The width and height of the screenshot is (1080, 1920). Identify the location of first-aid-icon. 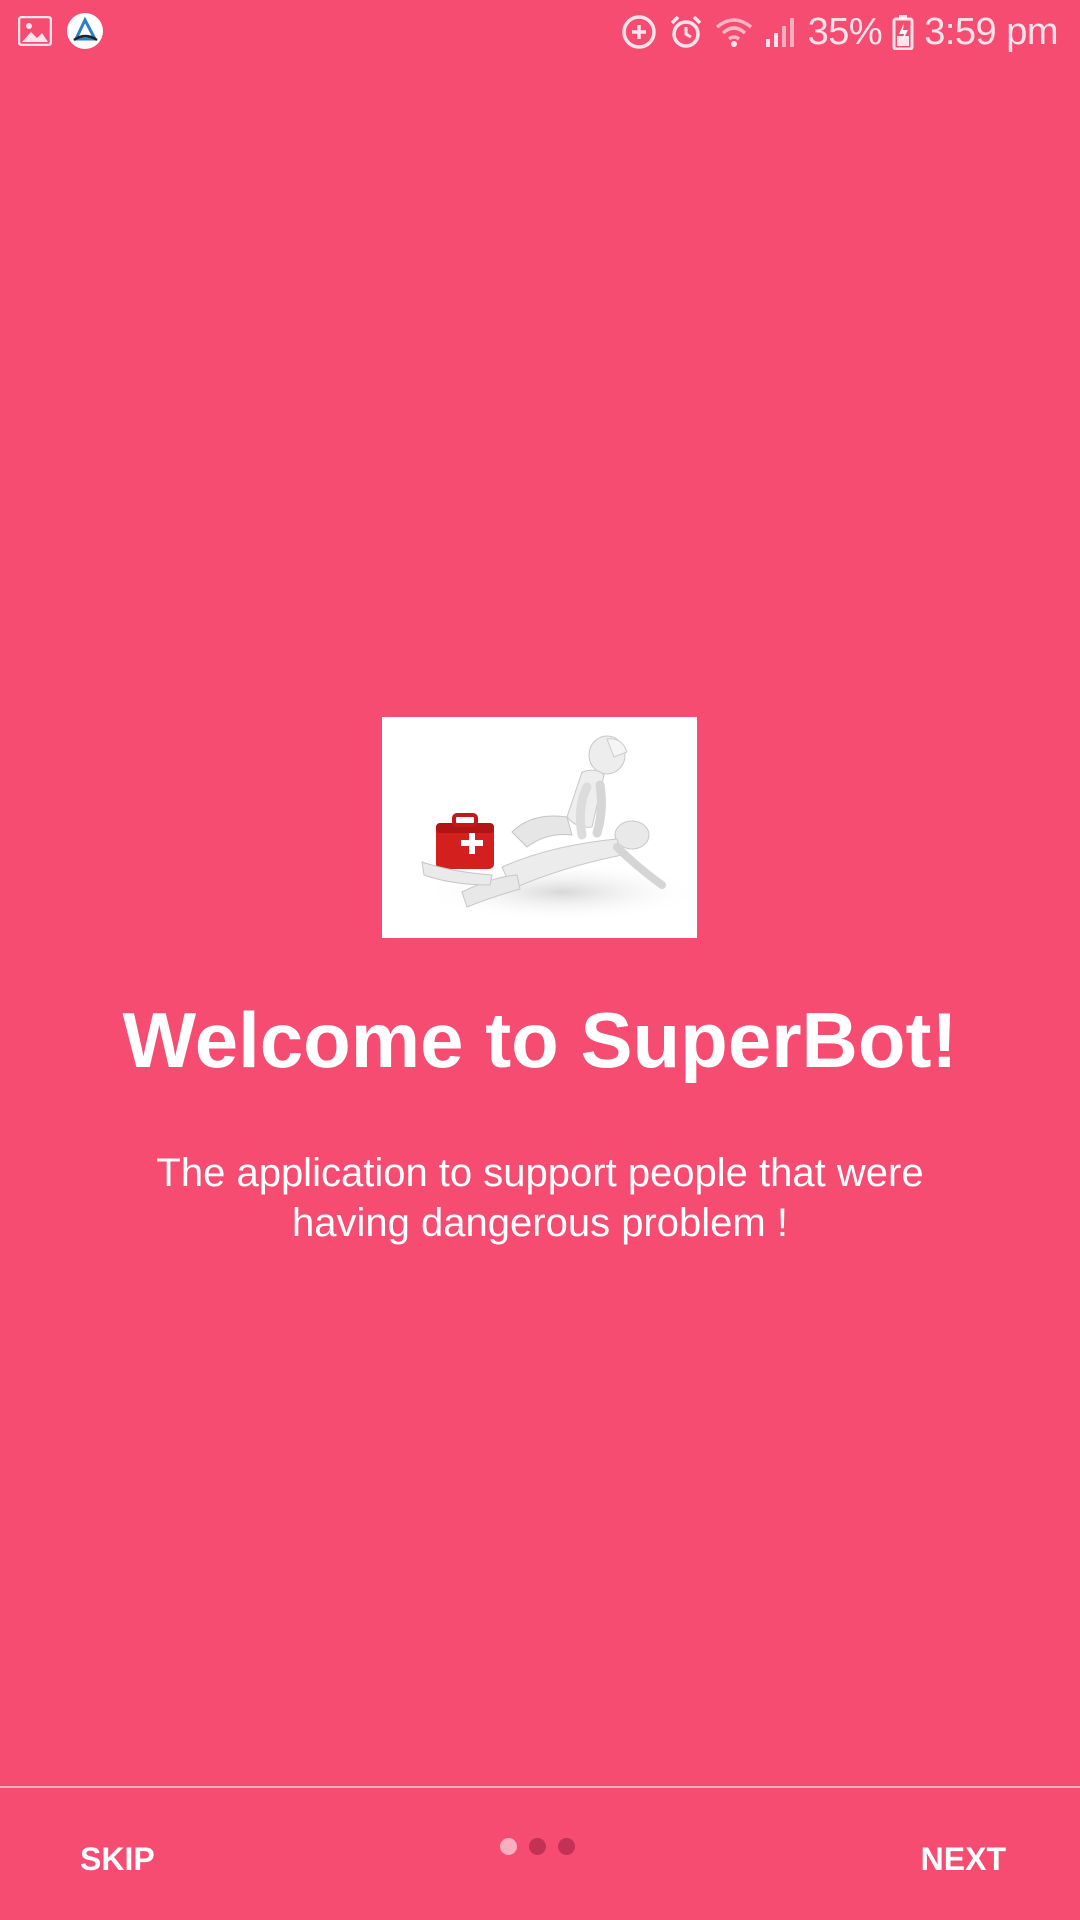
(559, 828).